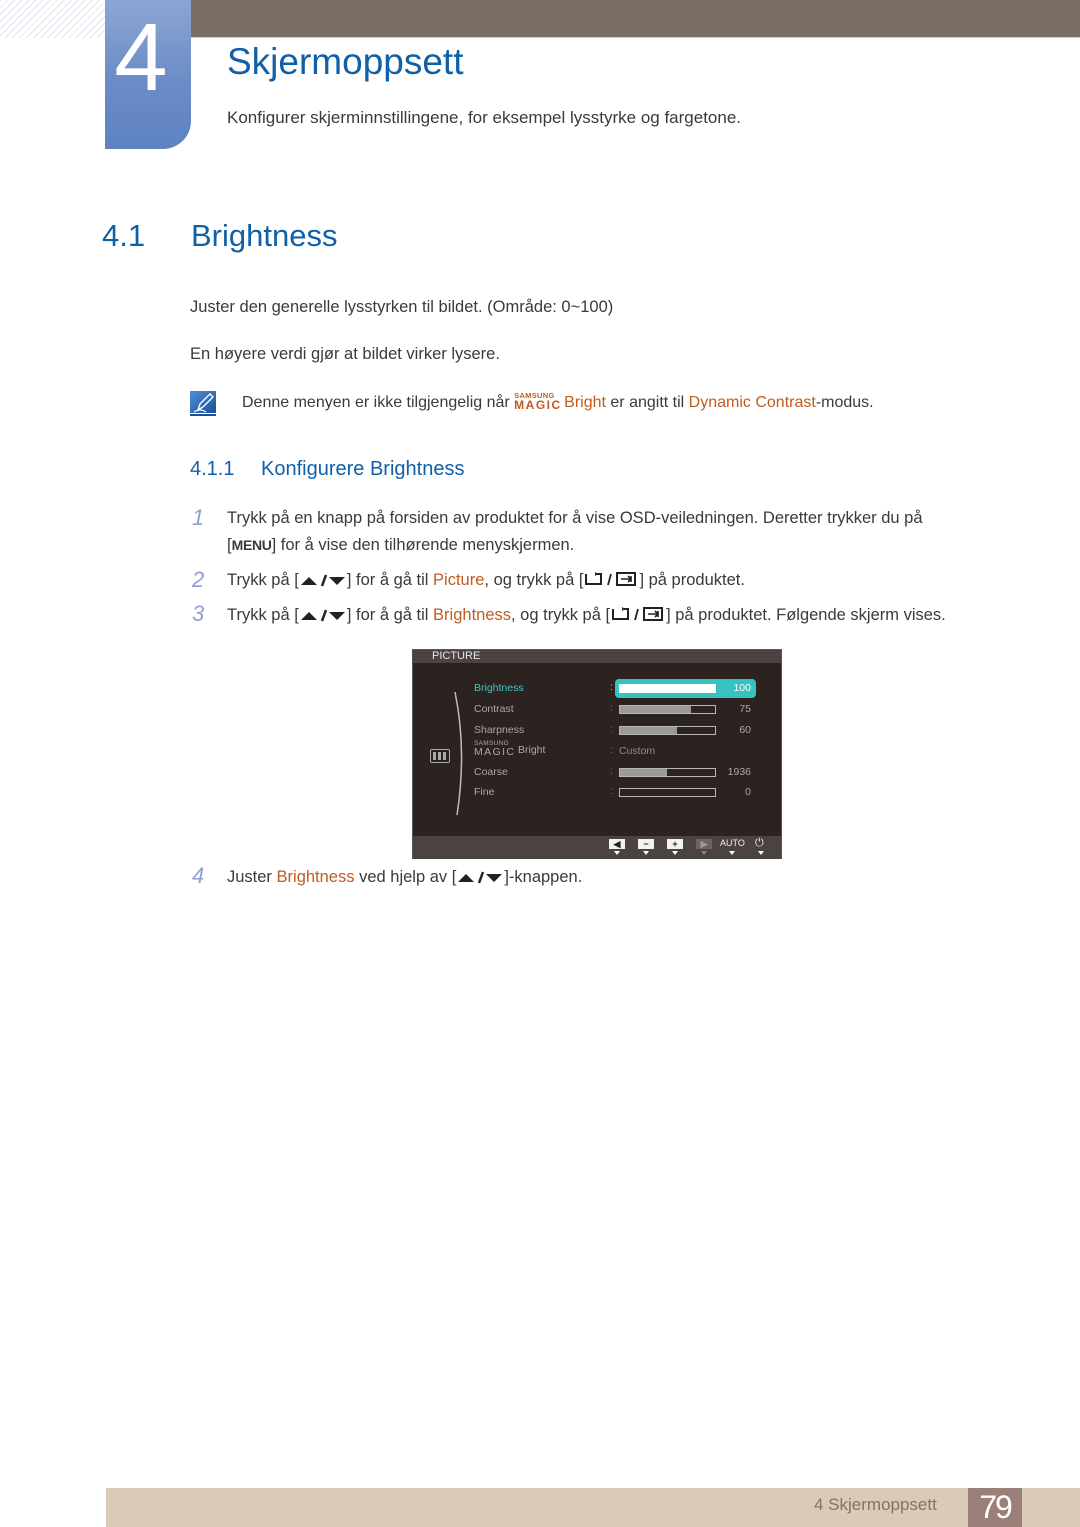 The width and height of the screenshot is (1080, 1527). I want to click on osd-row-sharpness: Sharpness : 60, so click(597, 731).